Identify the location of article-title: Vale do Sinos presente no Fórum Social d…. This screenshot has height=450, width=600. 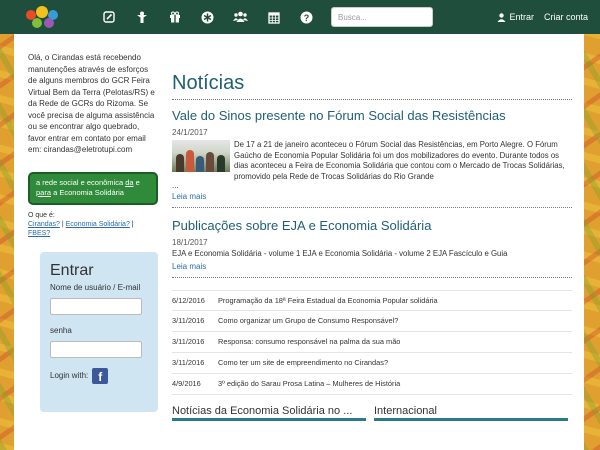
(372, 115).